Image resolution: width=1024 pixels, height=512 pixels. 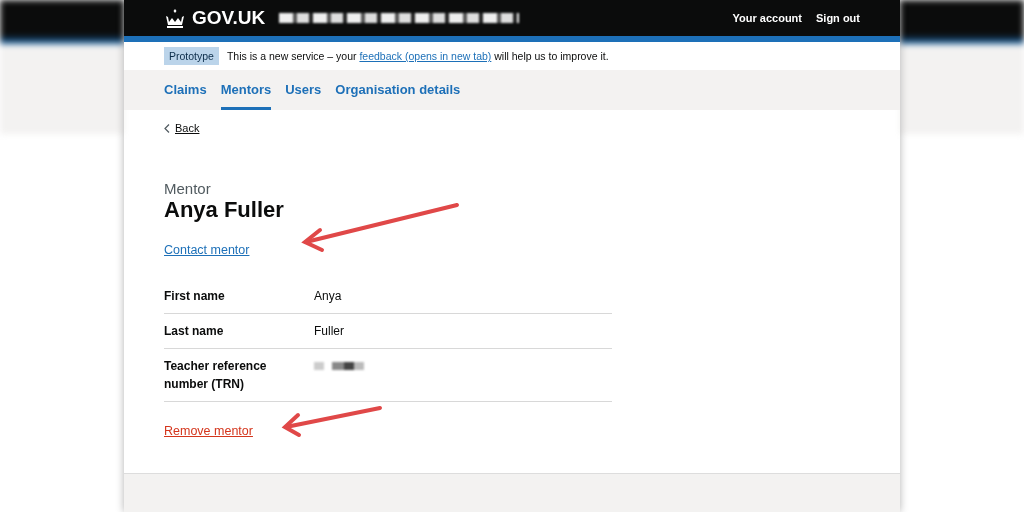 I want to click on contact-link: Contact mentor, so click(x=207, y=250).